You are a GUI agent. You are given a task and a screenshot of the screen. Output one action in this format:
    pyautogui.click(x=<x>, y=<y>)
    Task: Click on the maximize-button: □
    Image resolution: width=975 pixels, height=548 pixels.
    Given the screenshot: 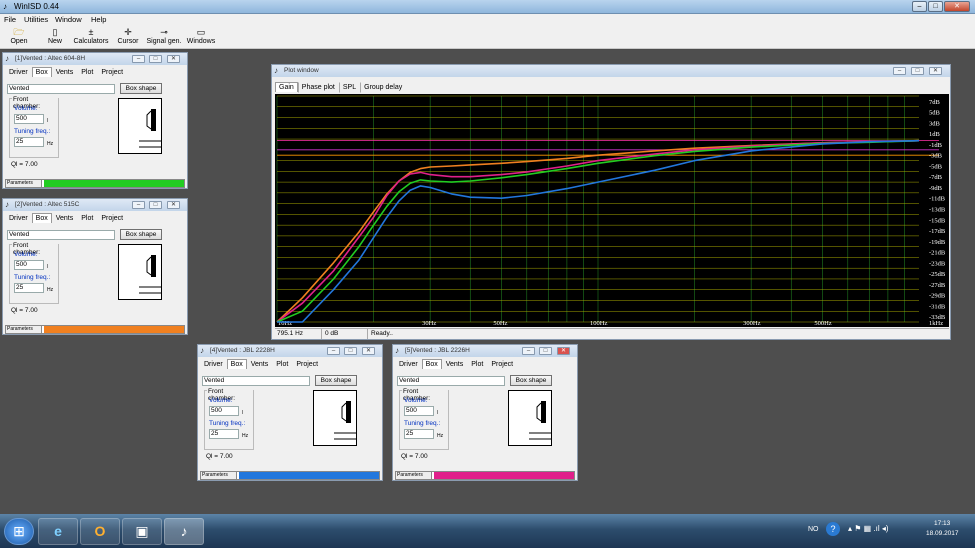 What is the action you would take?
    pyautogui.click(x=935, y=6)
    